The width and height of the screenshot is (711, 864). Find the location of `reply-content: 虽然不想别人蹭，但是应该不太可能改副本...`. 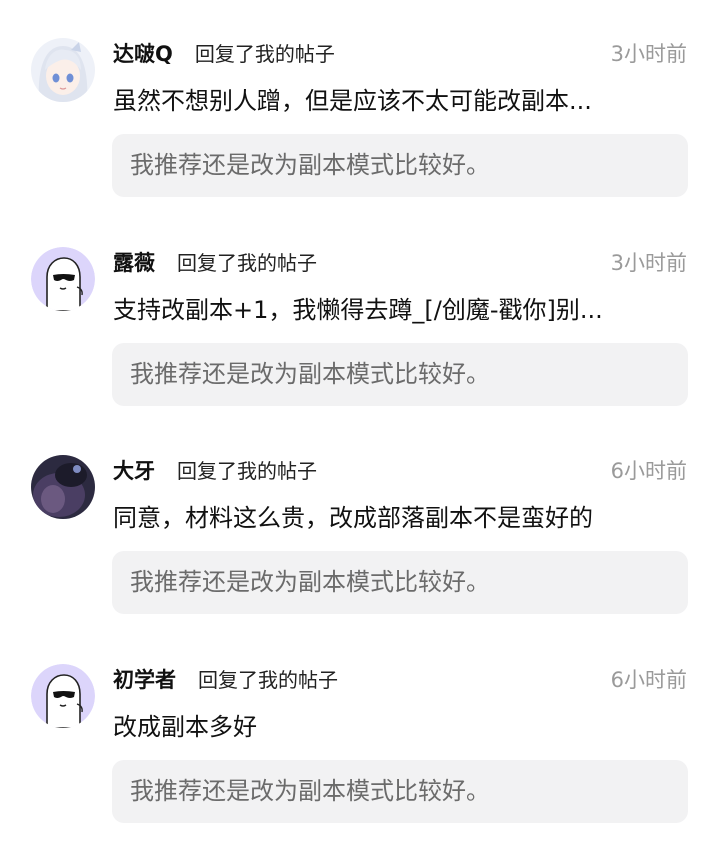

reply-content: 虽然不想别人蹭，但是应该不太可能改副本... is located at coordinates (400, 101).